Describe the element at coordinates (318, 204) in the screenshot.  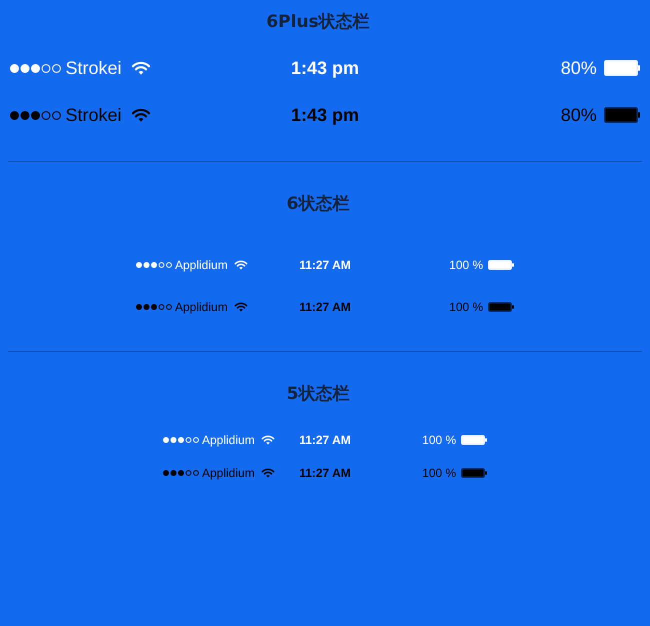
I see `section-title: 6状态栏` at that location.